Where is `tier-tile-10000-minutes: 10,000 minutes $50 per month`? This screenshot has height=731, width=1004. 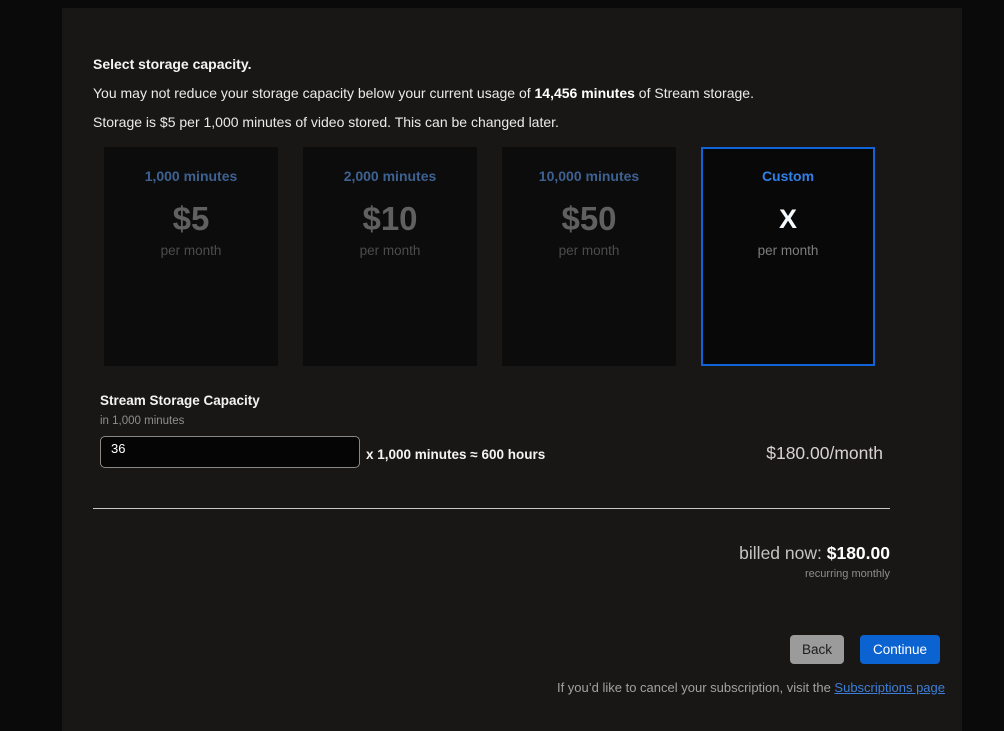 tier-tile-10000-minutes: 10,000 minutes $50 per month is located at coordinates (589, 256).